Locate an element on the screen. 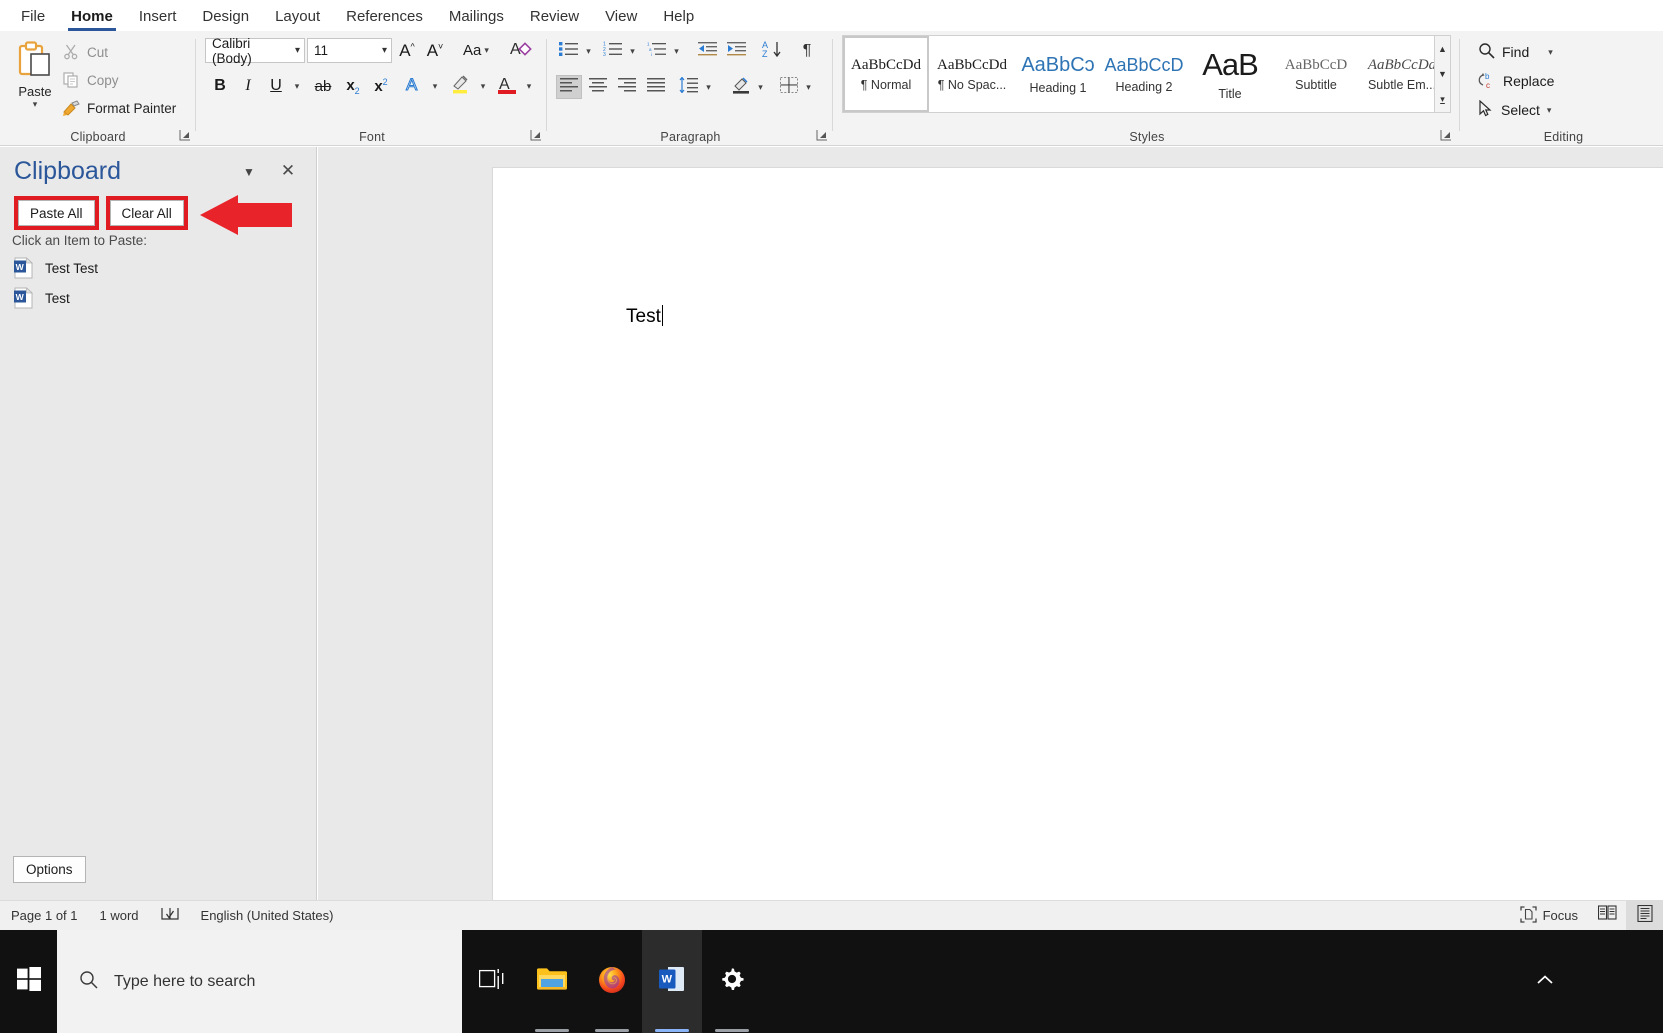  ribbon-tab-references: References is located at coordinates (384, 18).